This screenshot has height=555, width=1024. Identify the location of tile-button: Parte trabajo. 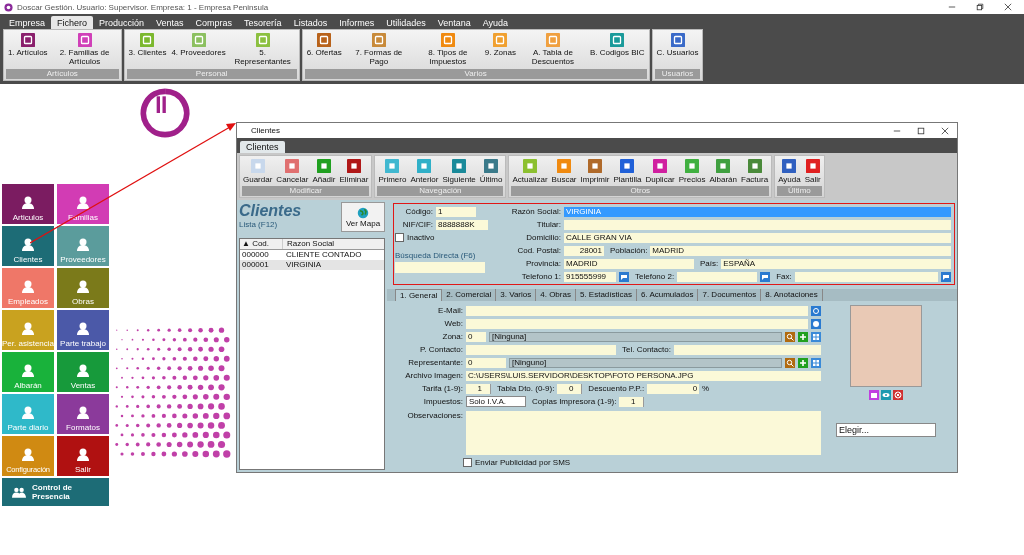
(83, 330).